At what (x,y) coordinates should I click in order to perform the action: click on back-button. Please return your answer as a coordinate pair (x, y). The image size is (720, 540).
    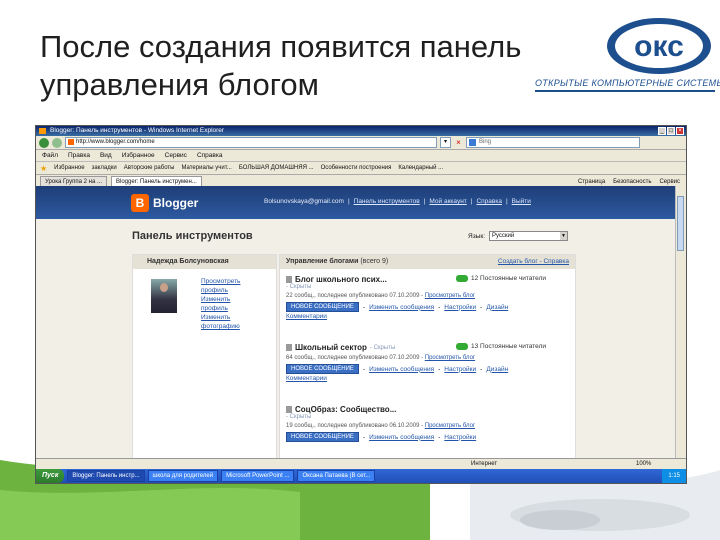
    Looking at the image, I should click on (44, 142).